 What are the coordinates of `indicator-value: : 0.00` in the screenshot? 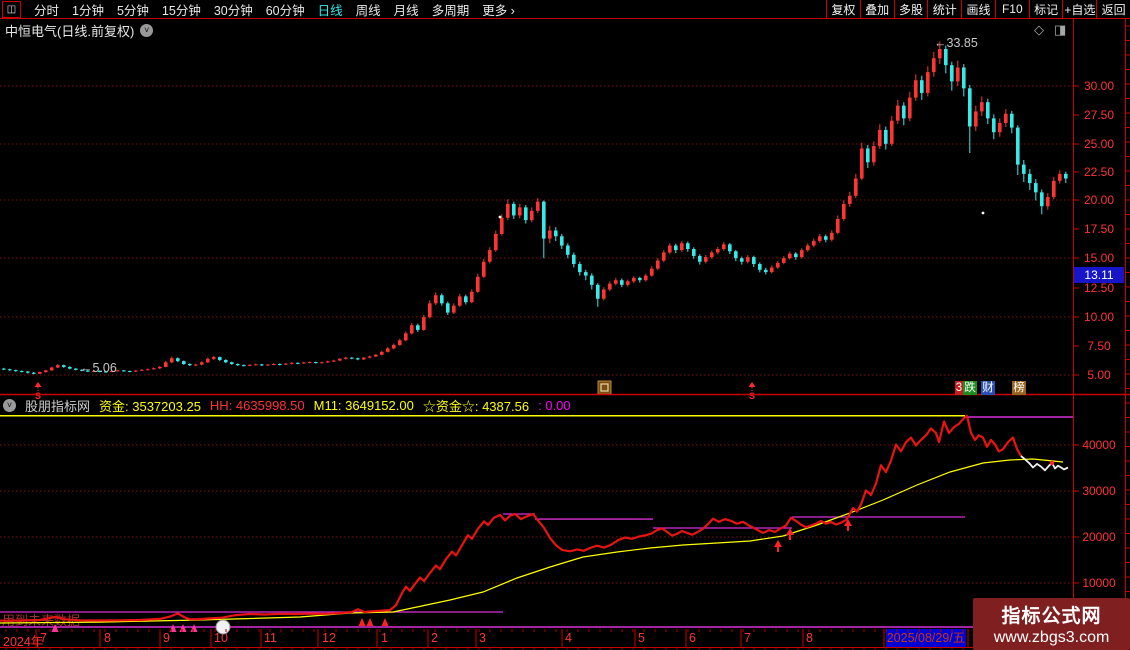 It's located at (554, 405).